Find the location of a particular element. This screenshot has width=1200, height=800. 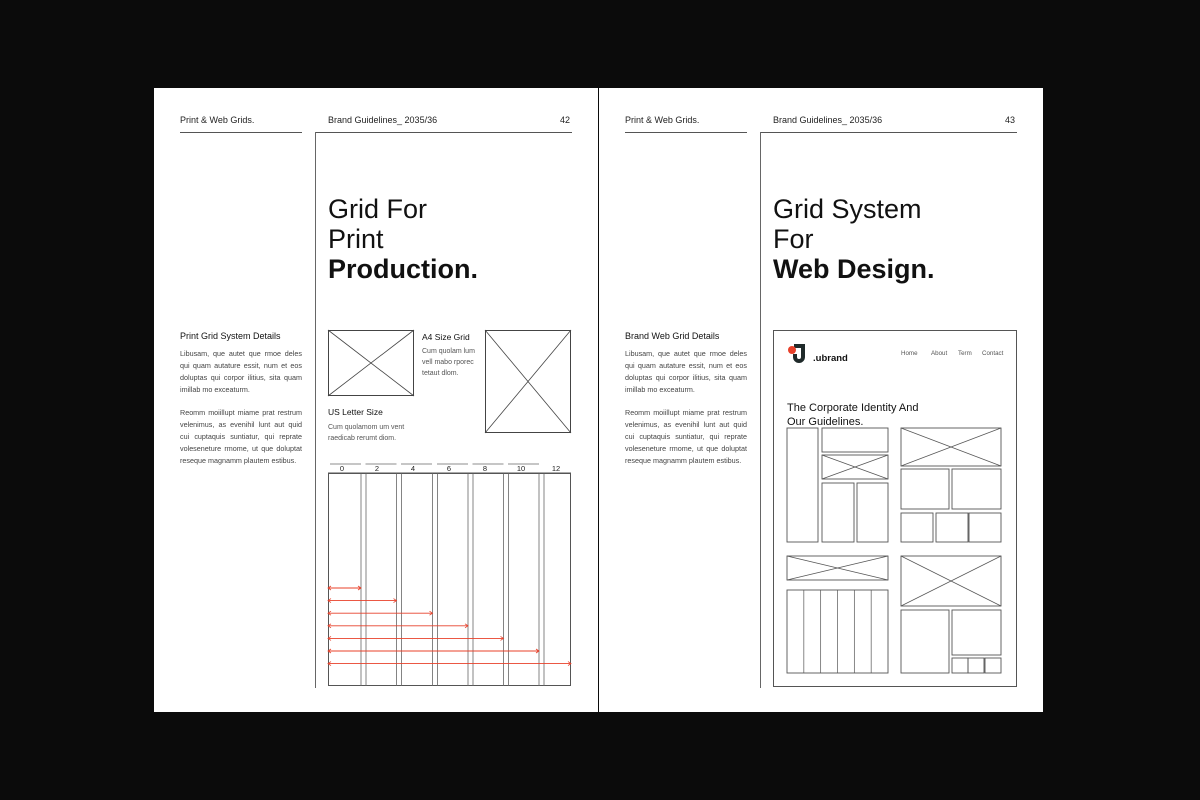

wire-banner is located at coordinates (855, 440).